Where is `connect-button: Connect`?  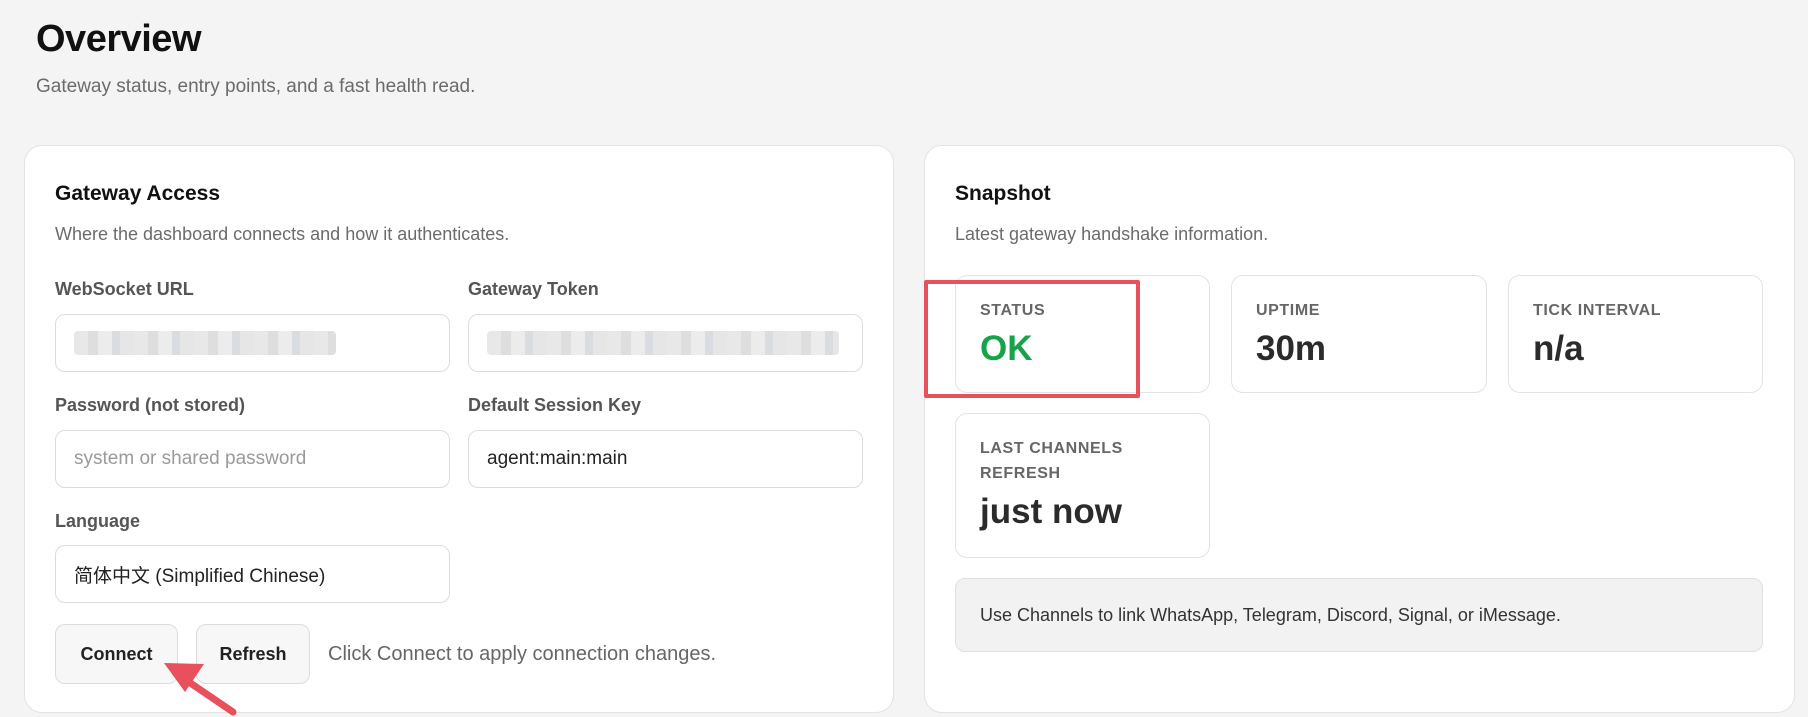
connect-button: Connect is located at coordinates (116, 654).